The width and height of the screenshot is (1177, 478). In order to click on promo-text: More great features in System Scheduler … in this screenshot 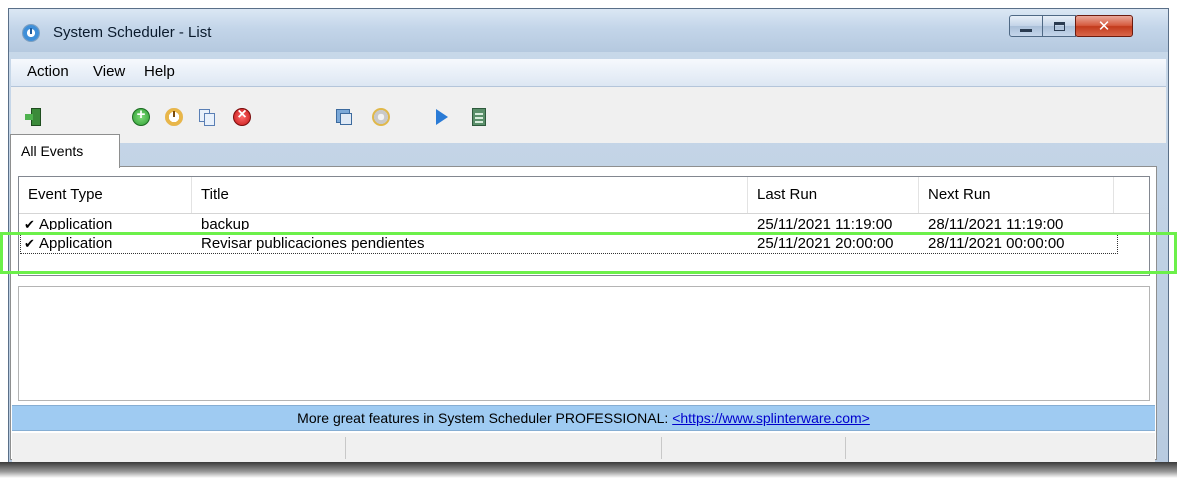, I will do `click(485, 418)`.